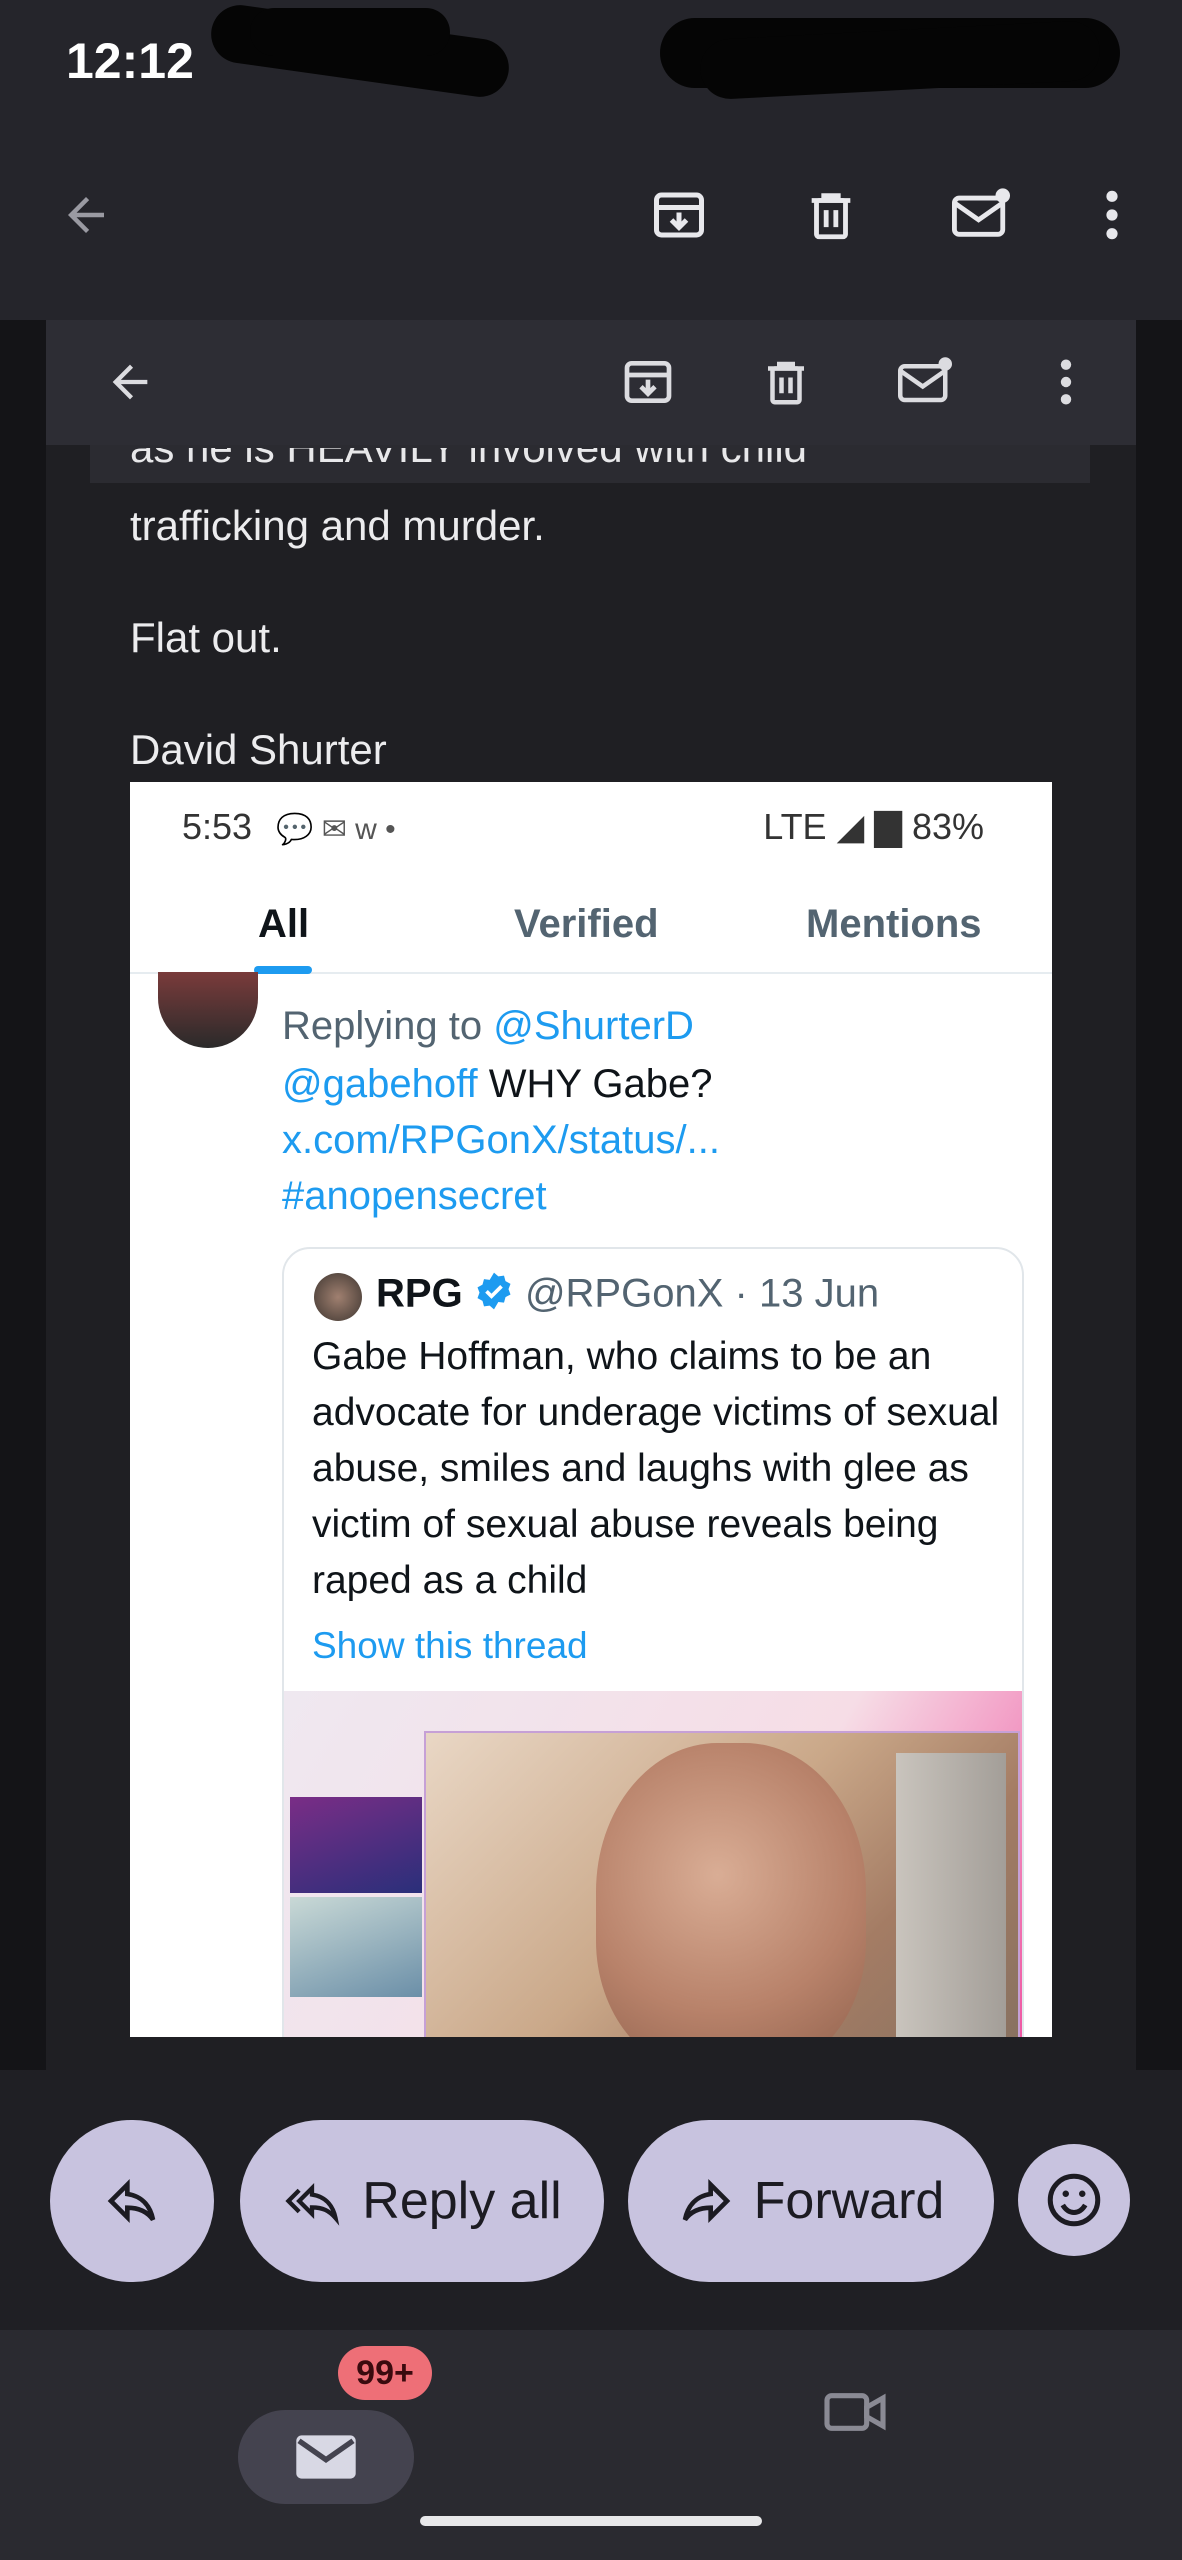 Image resolution: width=1182 pixels, height=2560 pixels. Describe the element at coordinates (1112, 215) in the screenshot. I see `more-vert-icon` at that location.